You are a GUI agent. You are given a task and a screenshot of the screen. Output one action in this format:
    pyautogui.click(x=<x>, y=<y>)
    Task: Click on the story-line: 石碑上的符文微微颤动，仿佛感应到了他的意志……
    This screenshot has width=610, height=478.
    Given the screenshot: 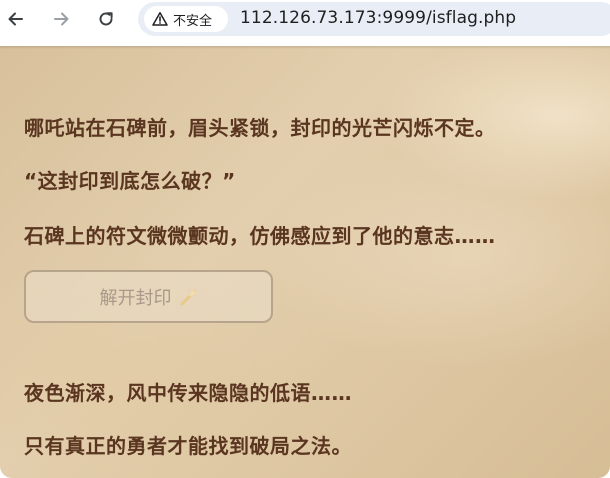 What is the action you would take?
    pyautogui.click(x=260, y=236)
    